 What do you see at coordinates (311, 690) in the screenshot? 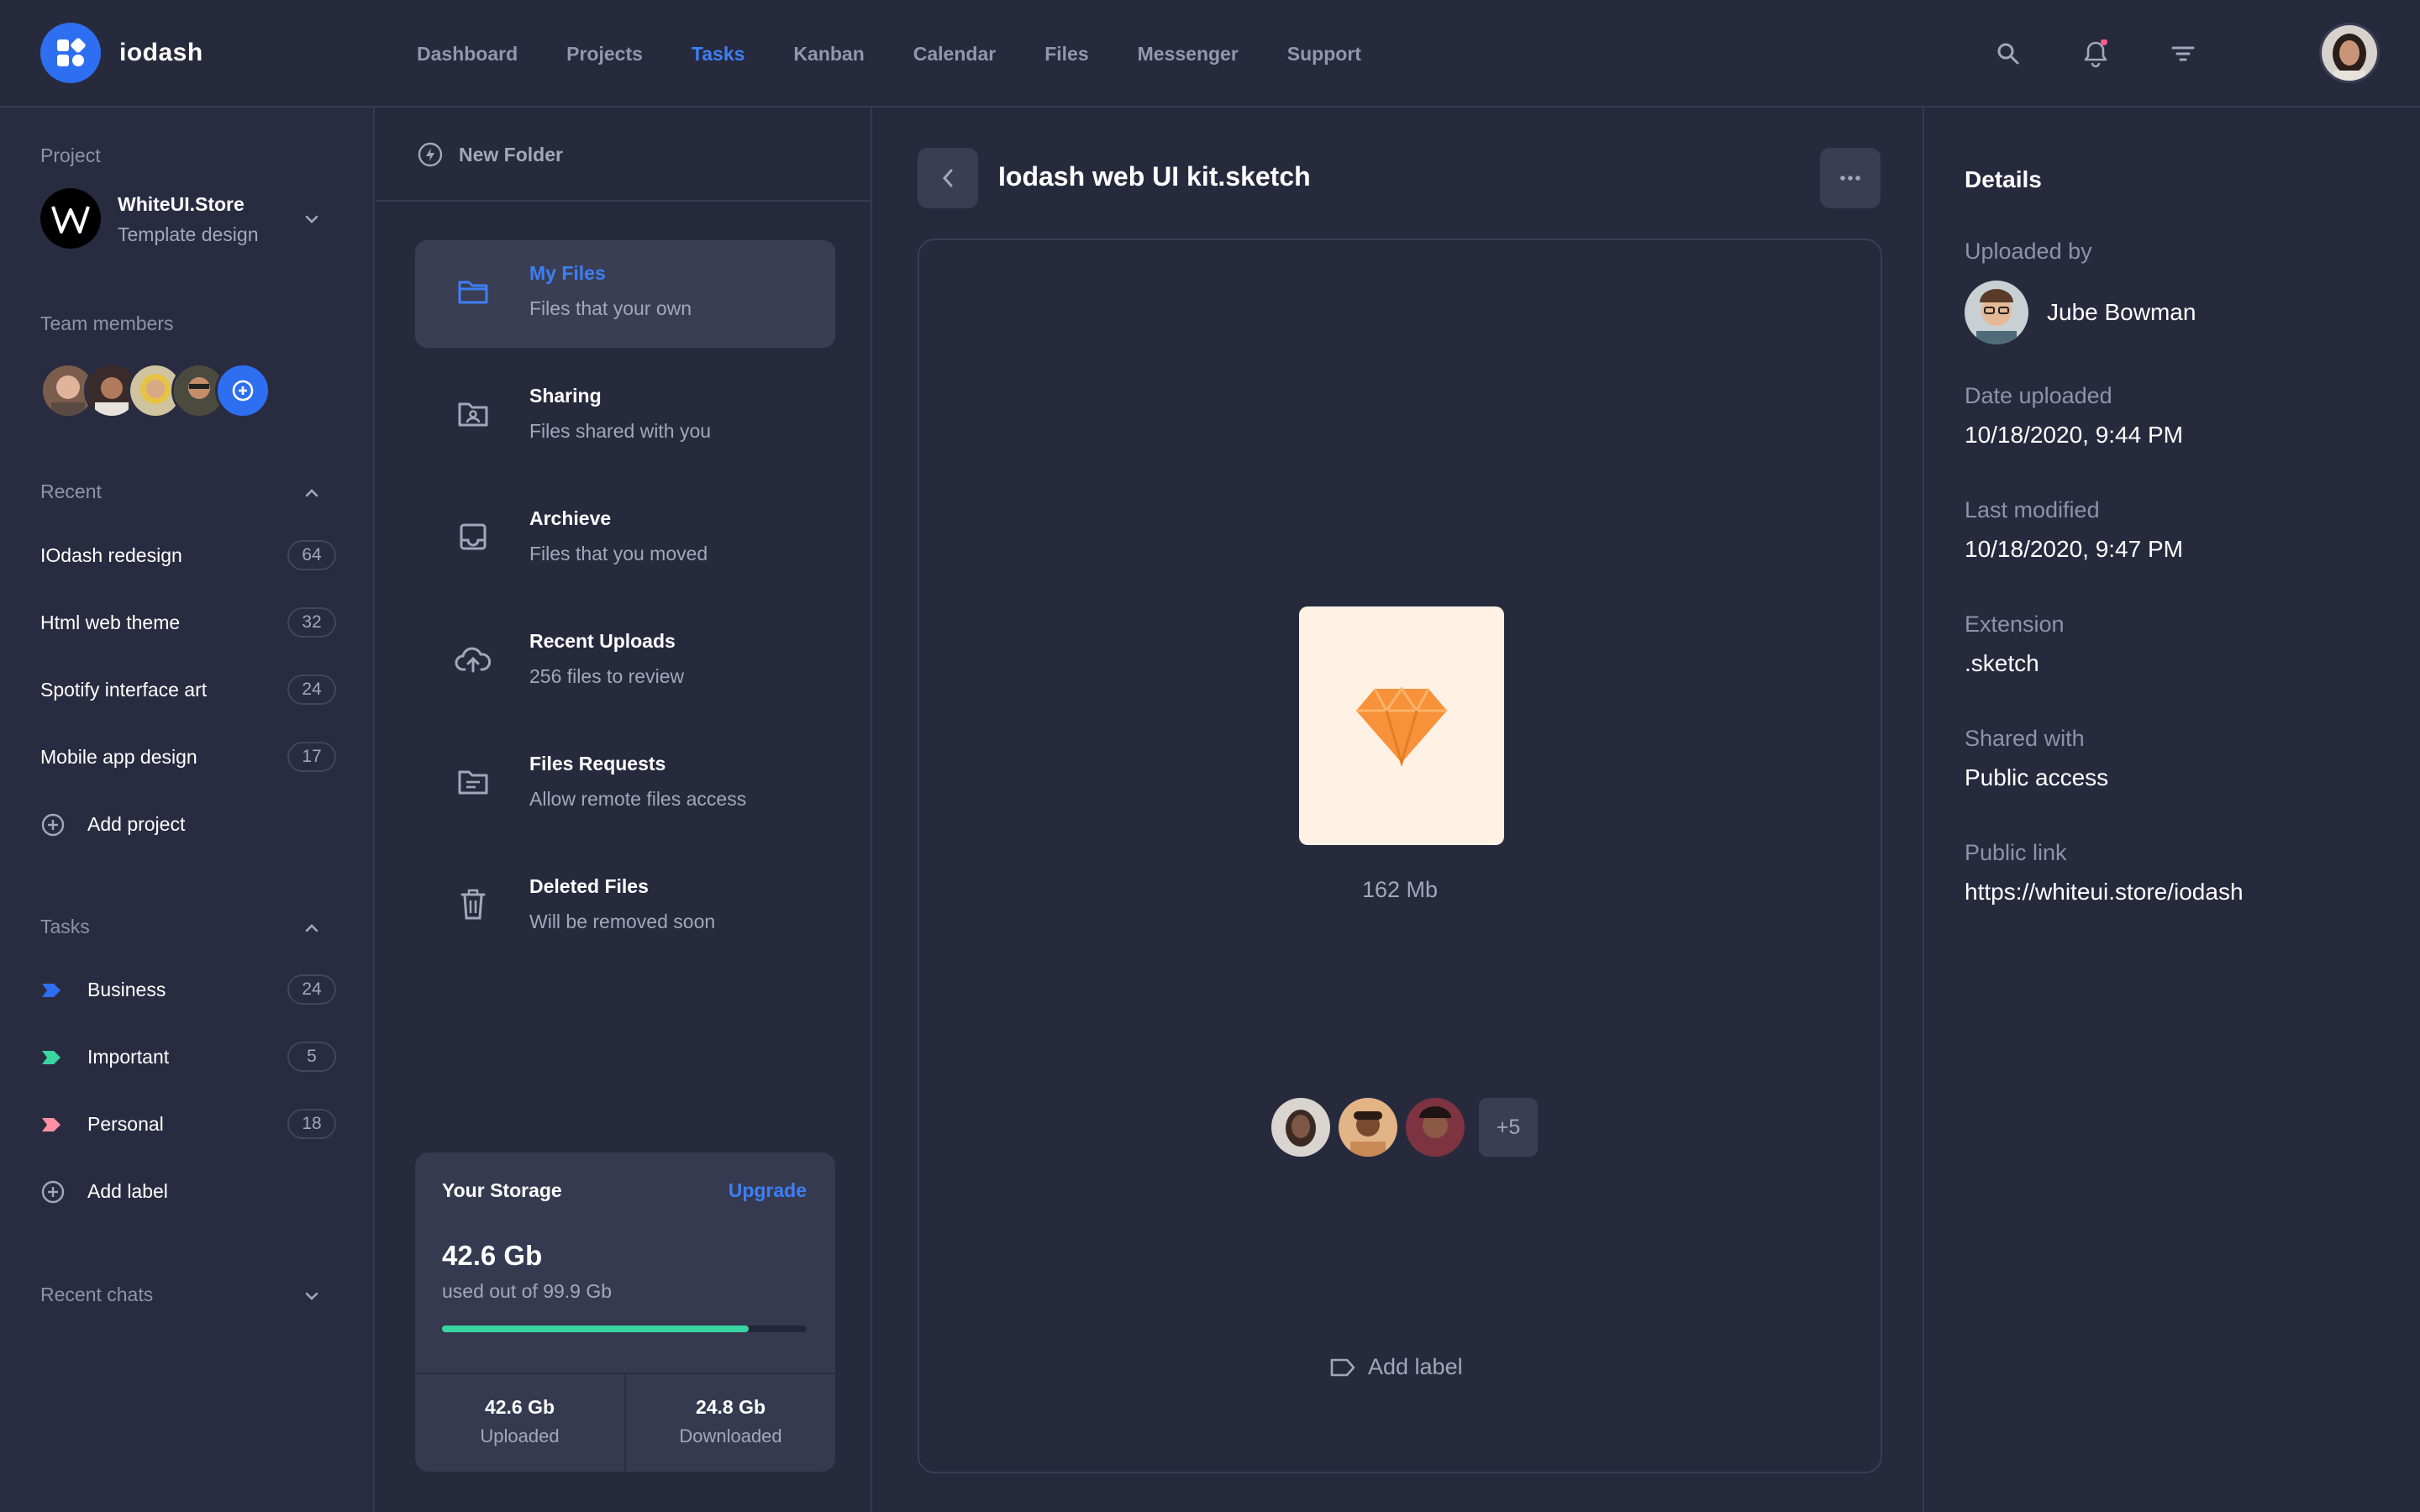
I see `recent-item-count: 24` at bounding box center [311, 690].